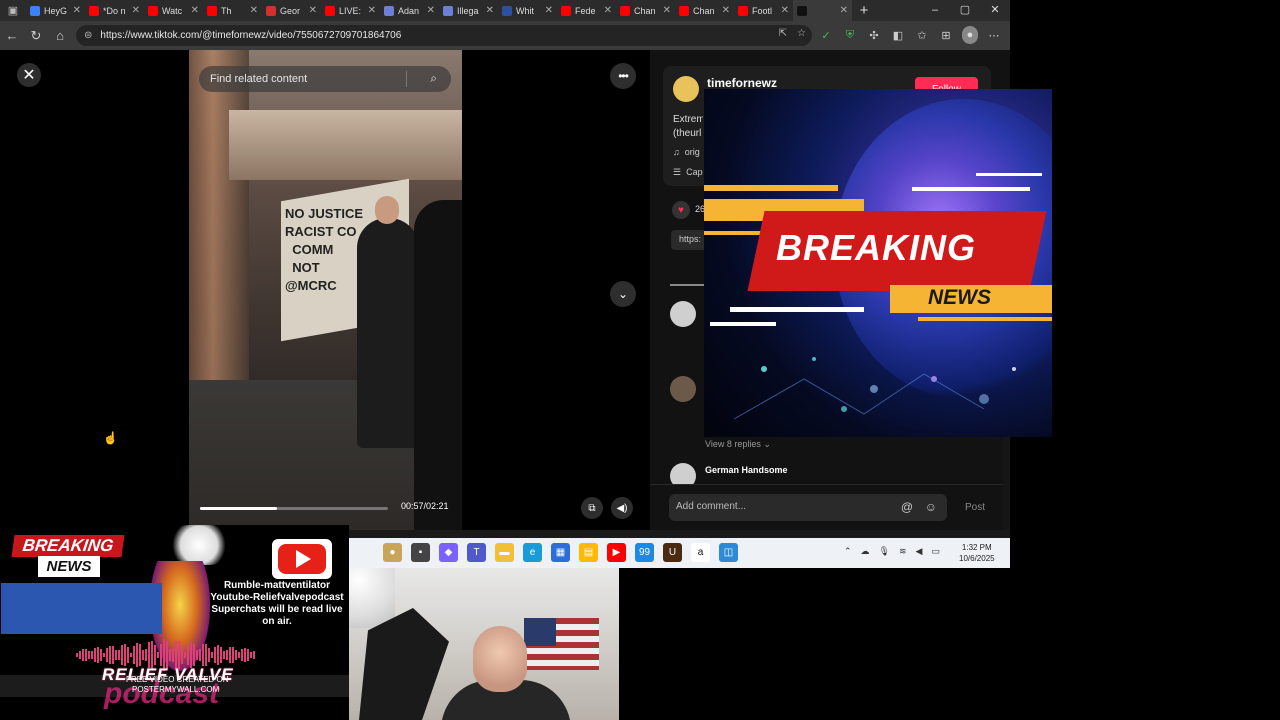 This screenshot has height=720, width=1280. What do you see at coordinates (623, 294) in the screenshot?
I see `next-video-button: ⌄` at bounding box center [623, 294].